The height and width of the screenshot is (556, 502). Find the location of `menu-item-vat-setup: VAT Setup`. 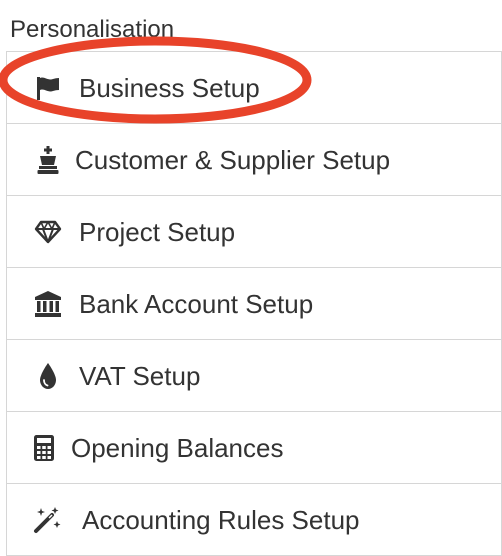

menu-item-vat-setup: VAT Setup is located at coordinates (254, 376).